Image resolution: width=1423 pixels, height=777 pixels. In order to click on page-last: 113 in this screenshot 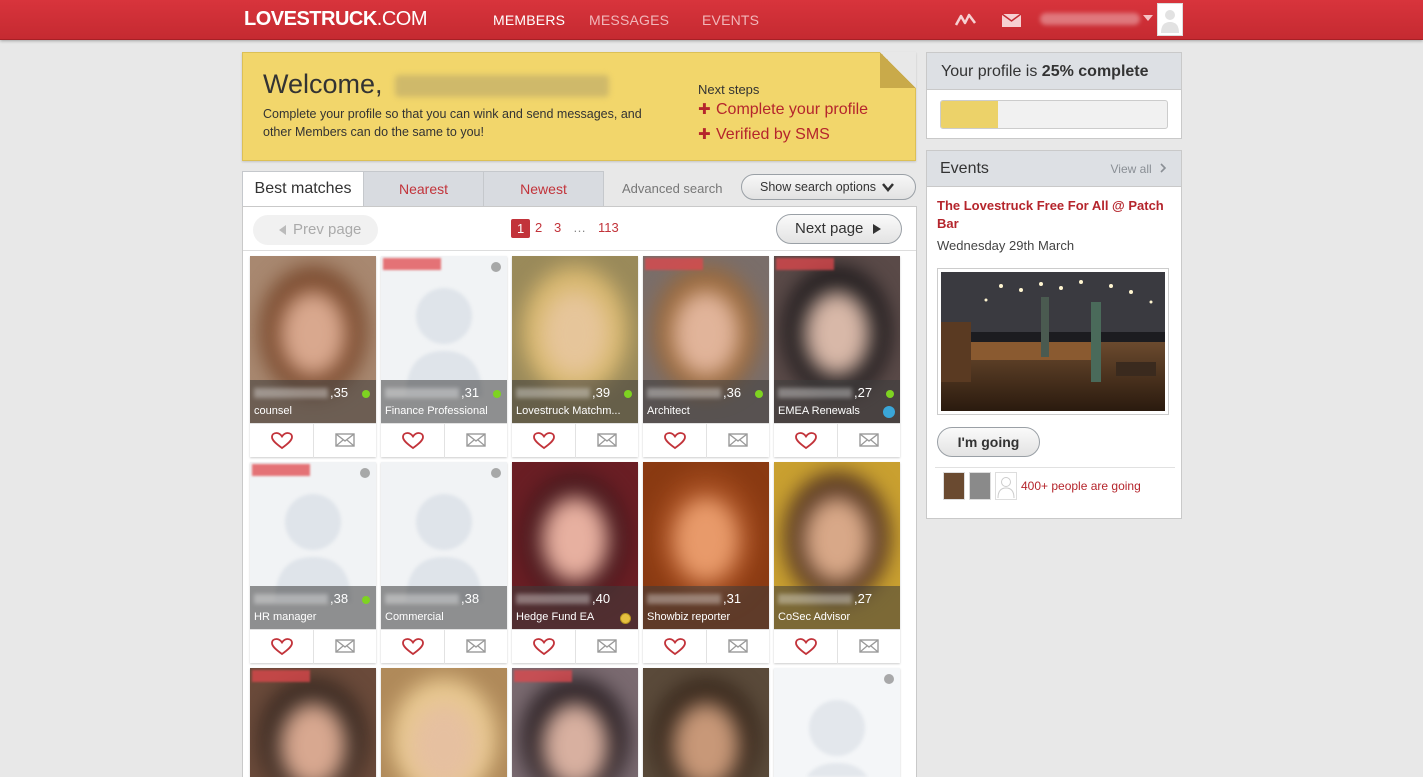, I will do `click(608, 227)`.